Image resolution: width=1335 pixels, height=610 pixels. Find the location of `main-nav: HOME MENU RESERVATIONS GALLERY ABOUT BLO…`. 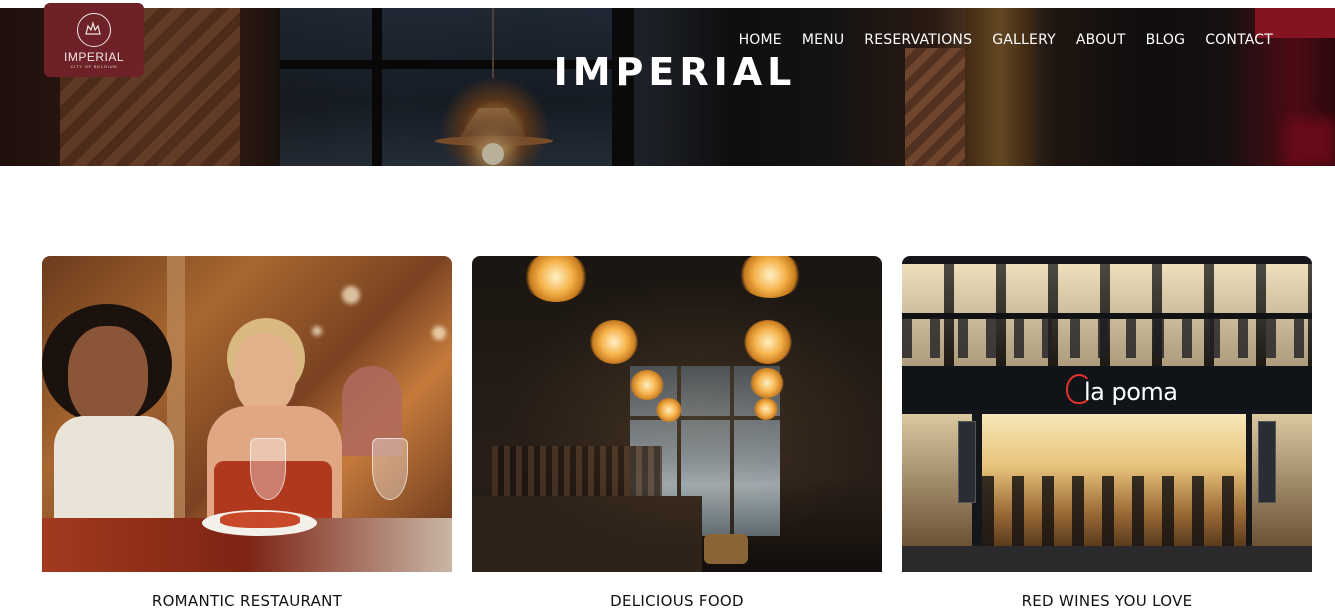

main-nav: HOME MENU RESERVATIONS GALLERY ABOUT BLO… is located at coordinates (1006, 40).